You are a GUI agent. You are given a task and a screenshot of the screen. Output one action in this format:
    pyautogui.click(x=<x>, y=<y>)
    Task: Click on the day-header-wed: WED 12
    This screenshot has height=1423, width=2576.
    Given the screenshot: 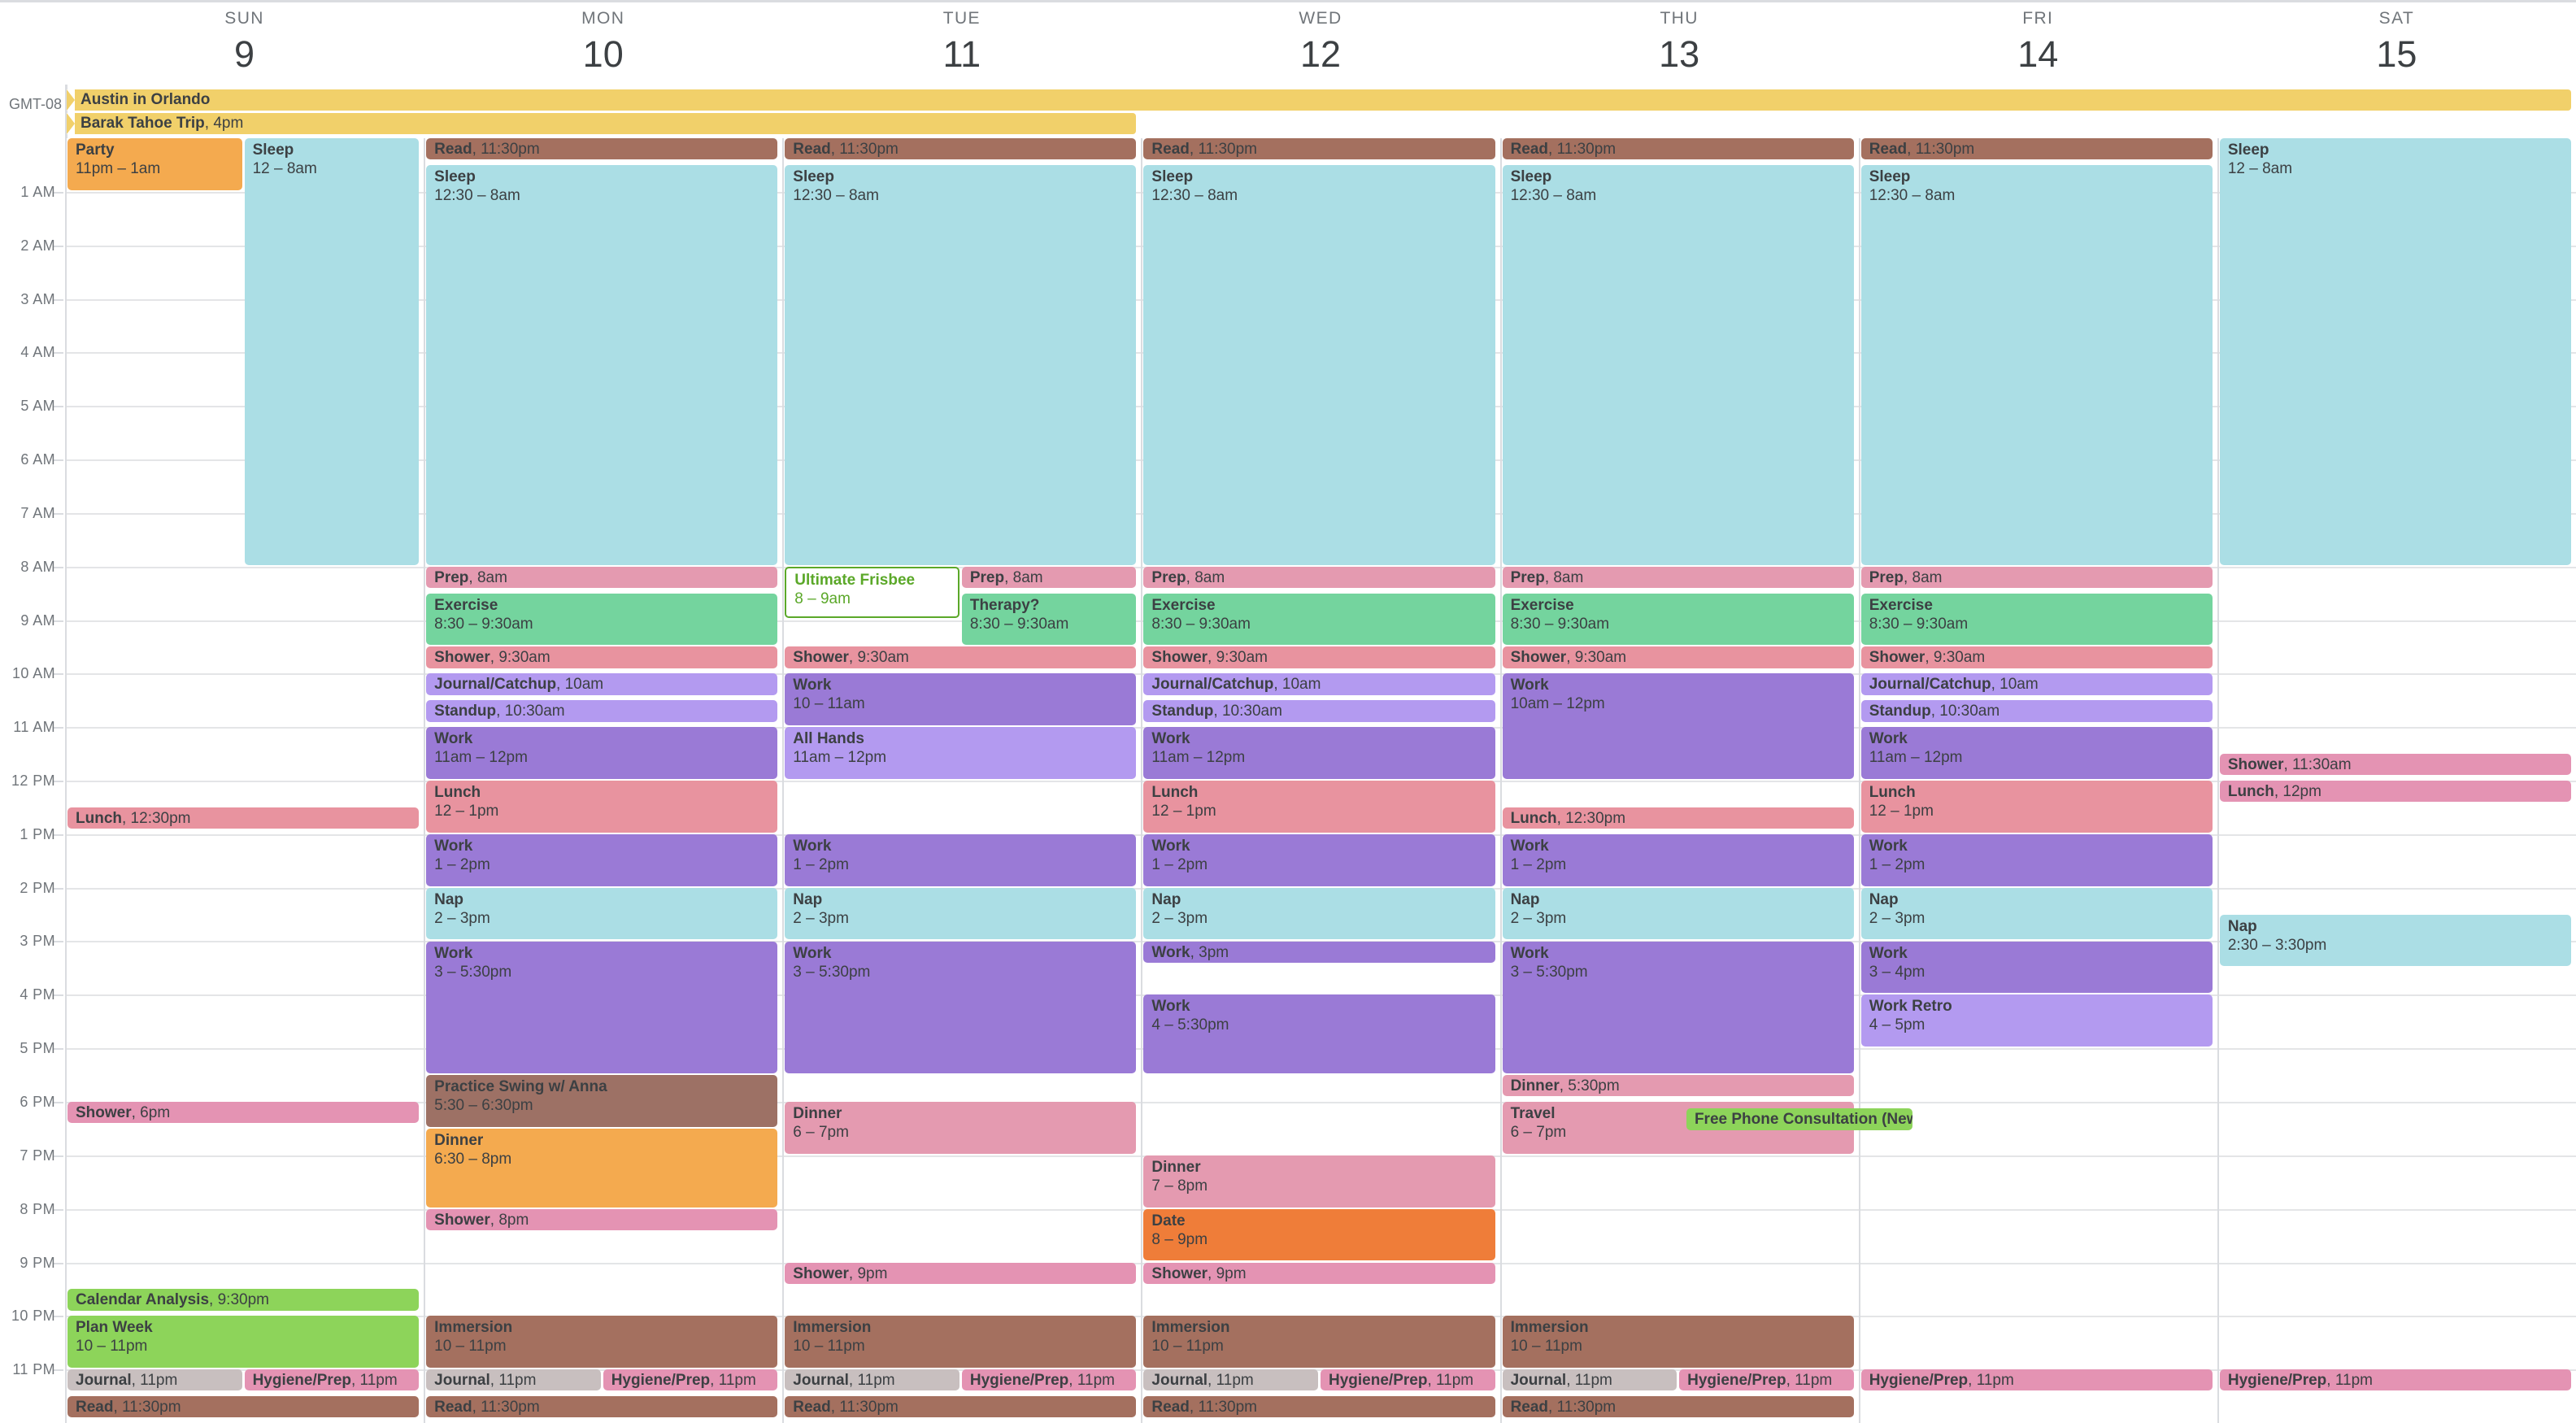 What is the action you would take?
    pyautogui.click(x=1320, y=42)
    